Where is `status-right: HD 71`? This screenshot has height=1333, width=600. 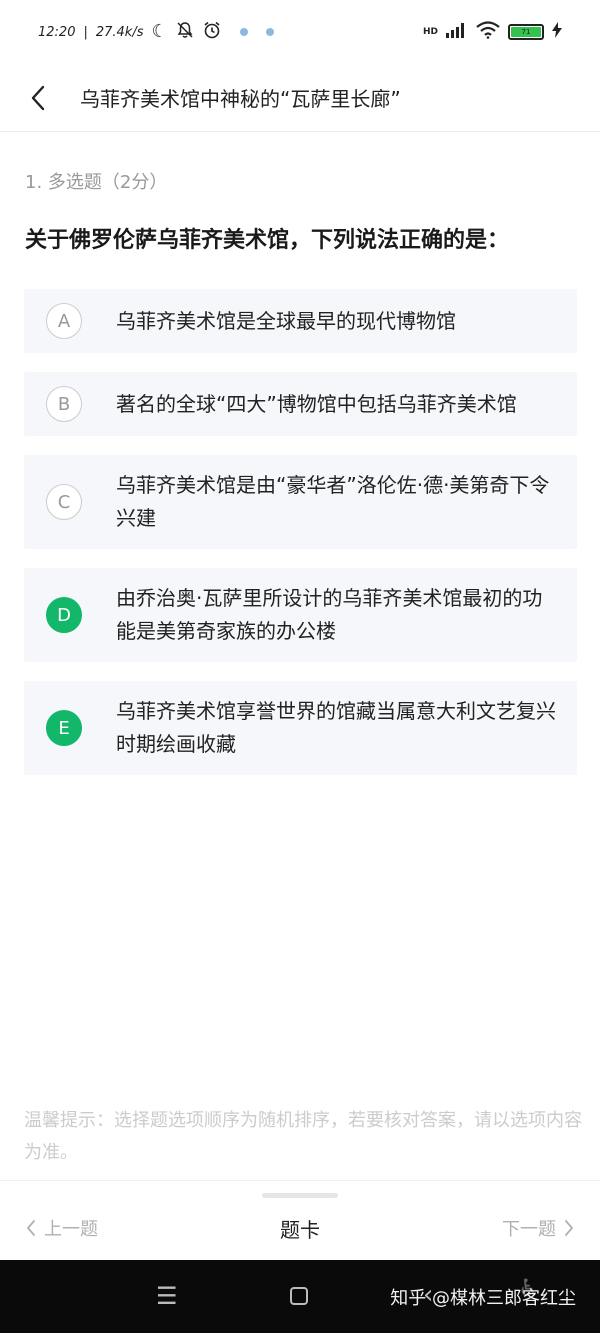 status-right: HD 71 is located at coordinates (492, 32).